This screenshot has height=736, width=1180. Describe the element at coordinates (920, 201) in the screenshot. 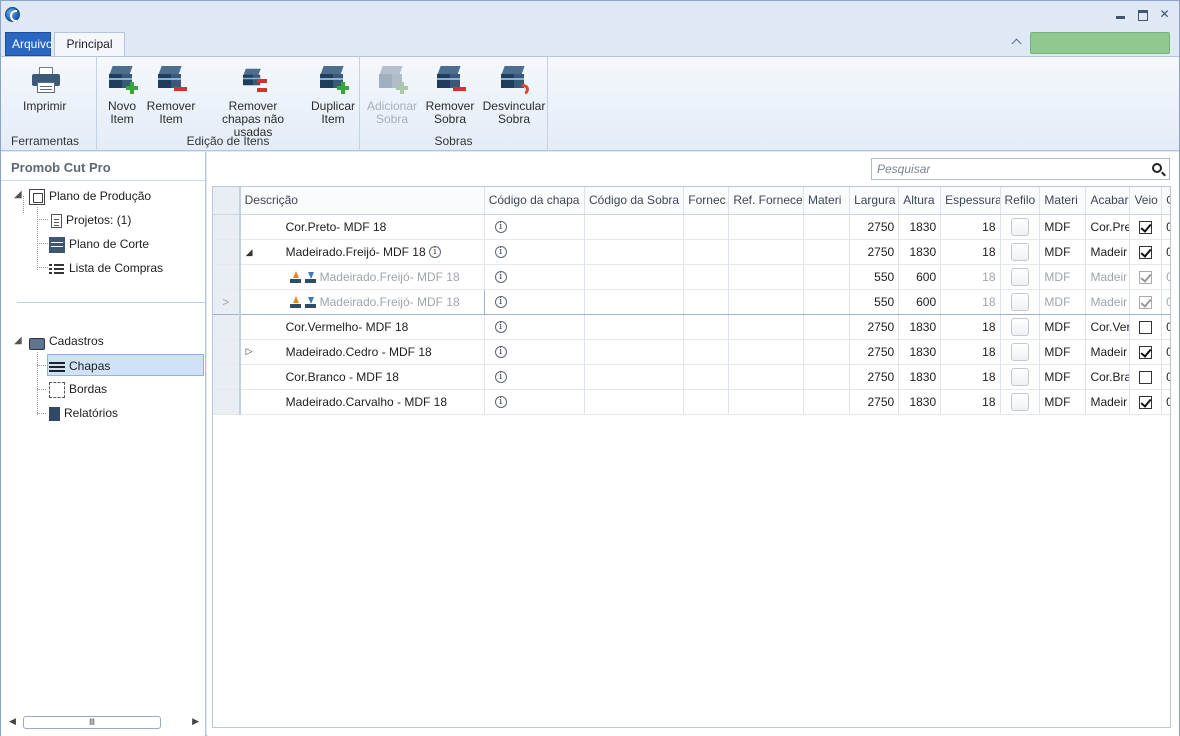

I see `col-altura: Altura` at that location.